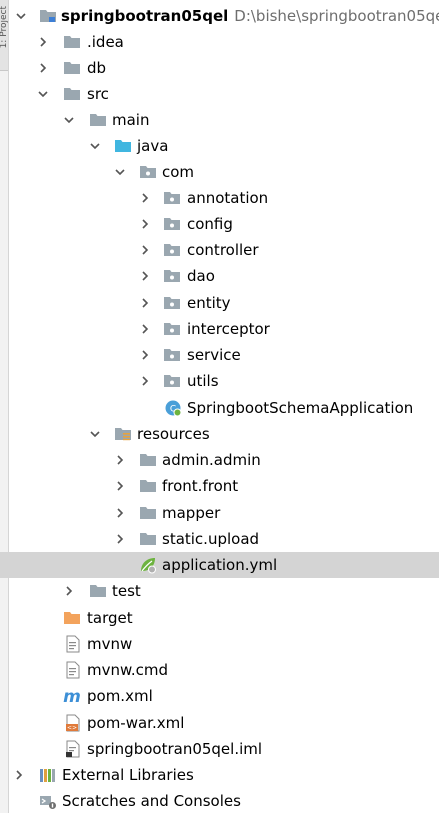 Image resolution: width=439 pixels, height=814 pixels. I want to click on tree-label-service: service, so click(214, 355).